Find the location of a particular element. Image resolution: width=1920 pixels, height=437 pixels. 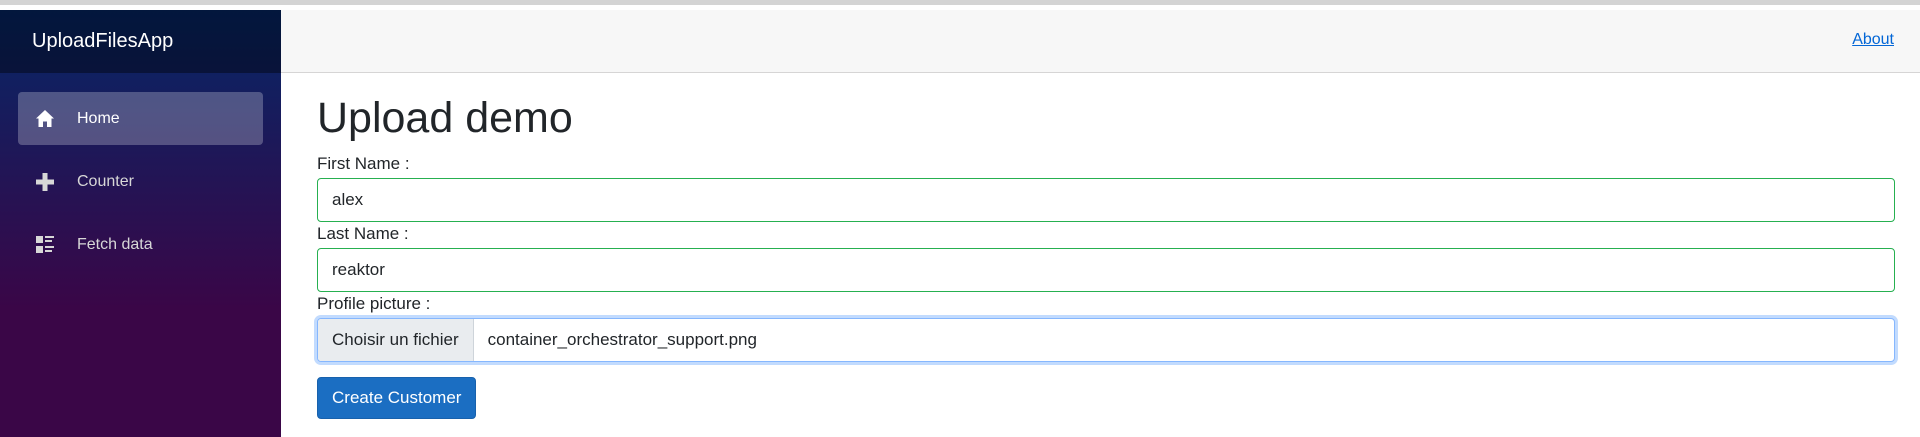

app-brand: UploadFilesApp is located at coordinates (102, 41).